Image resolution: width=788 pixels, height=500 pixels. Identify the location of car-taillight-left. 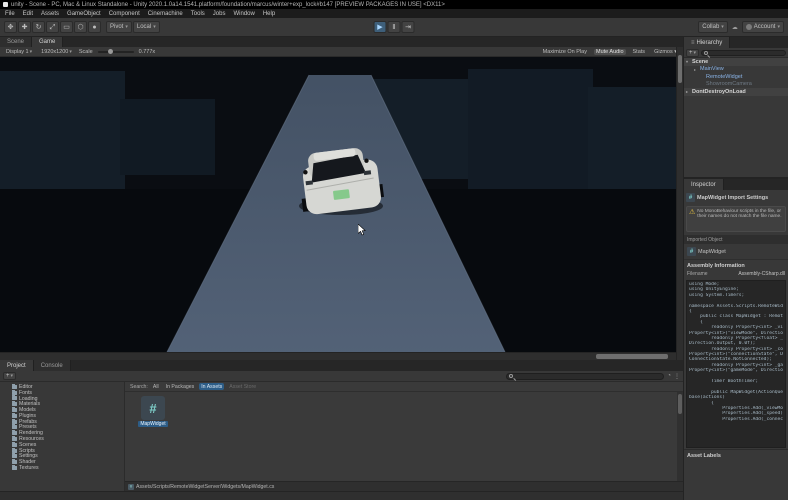
(309, 183).